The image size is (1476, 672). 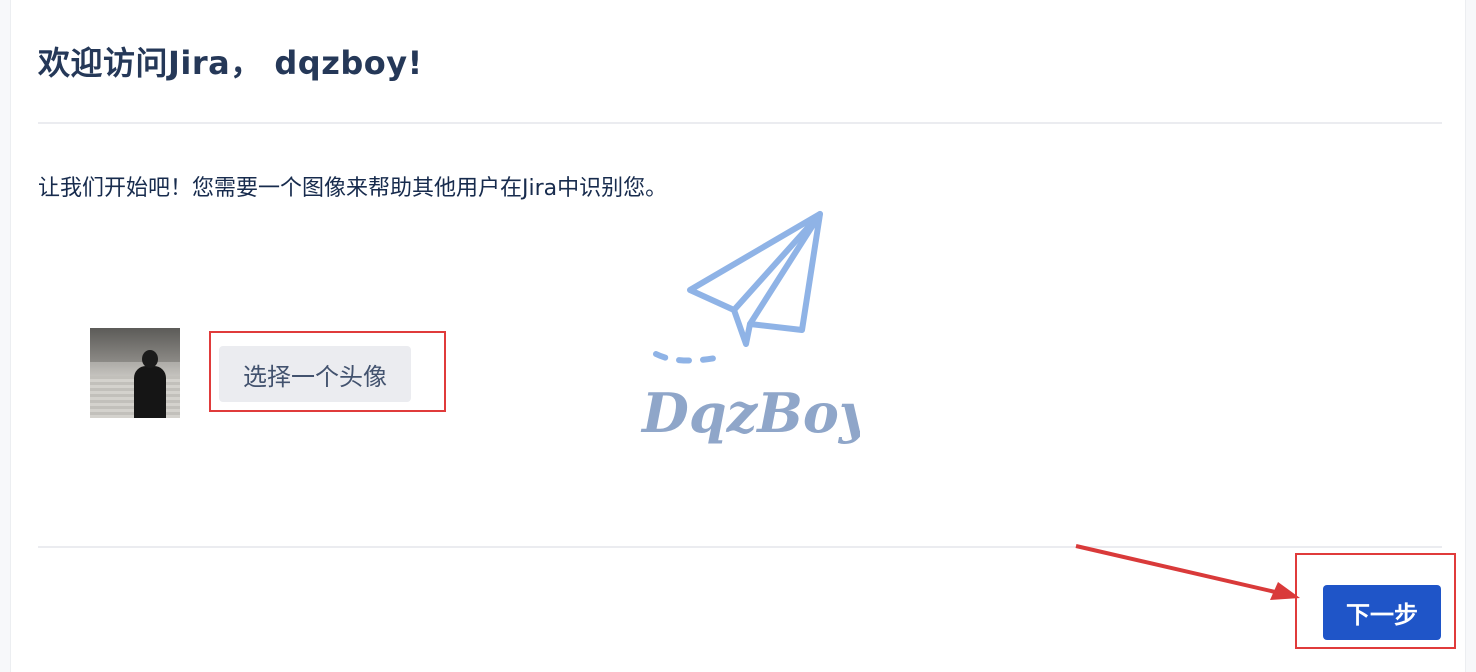 What do you see at coordinates (740, 123) in the screenshot?
I see `header-divider` at bounding box center [740, 123].